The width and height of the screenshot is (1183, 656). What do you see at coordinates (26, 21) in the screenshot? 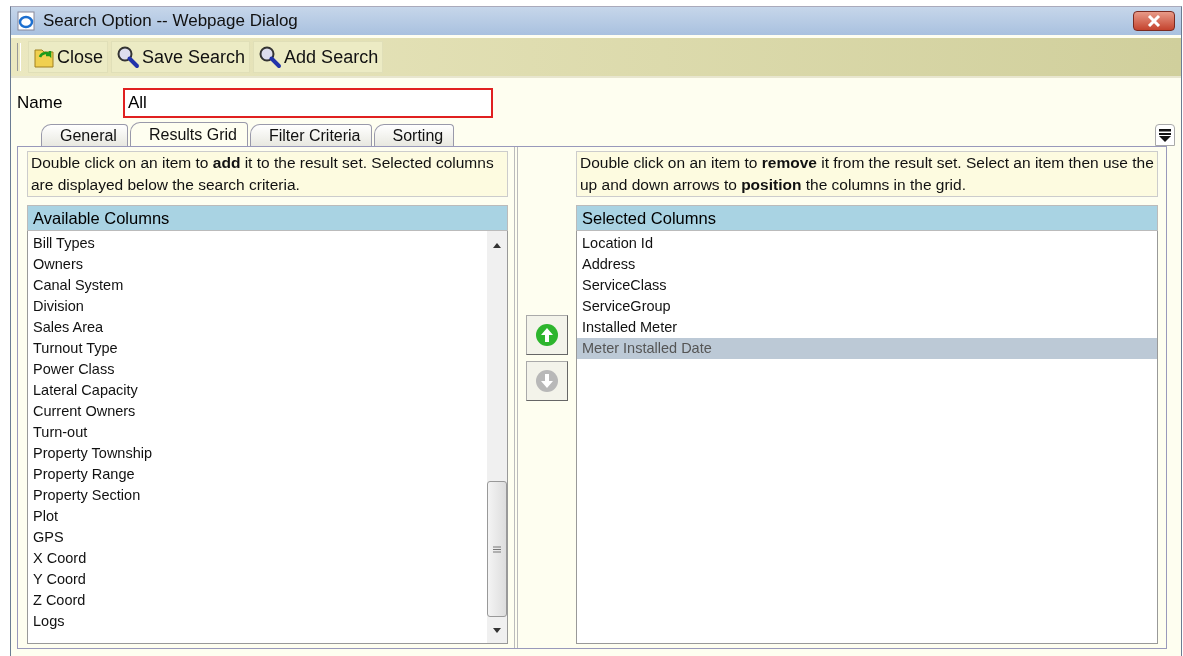
I see `browser-logo-icon` at bounding box center [26, 21].